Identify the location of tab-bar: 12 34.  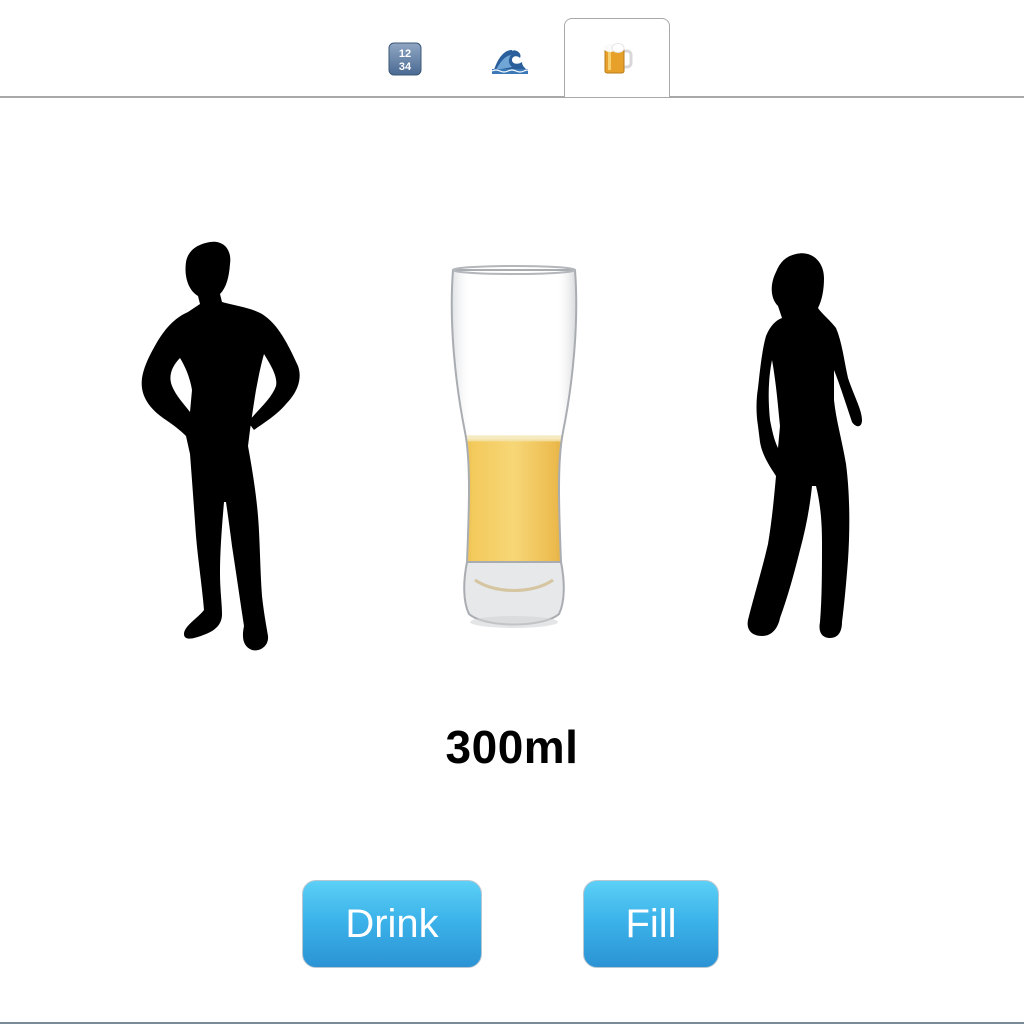
(512, 49).